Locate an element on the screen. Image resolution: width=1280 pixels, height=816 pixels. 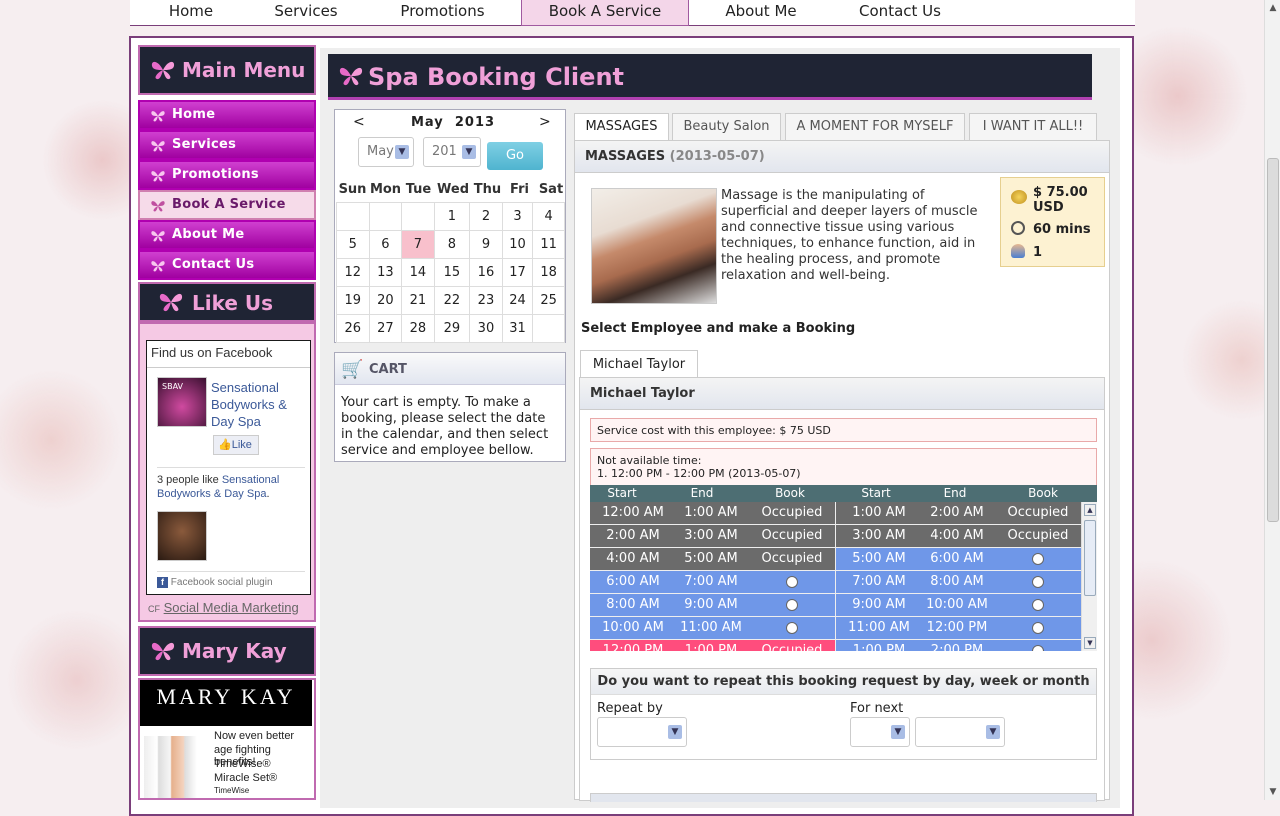
calendar-day: 18 is located at coordinates (548, 272).